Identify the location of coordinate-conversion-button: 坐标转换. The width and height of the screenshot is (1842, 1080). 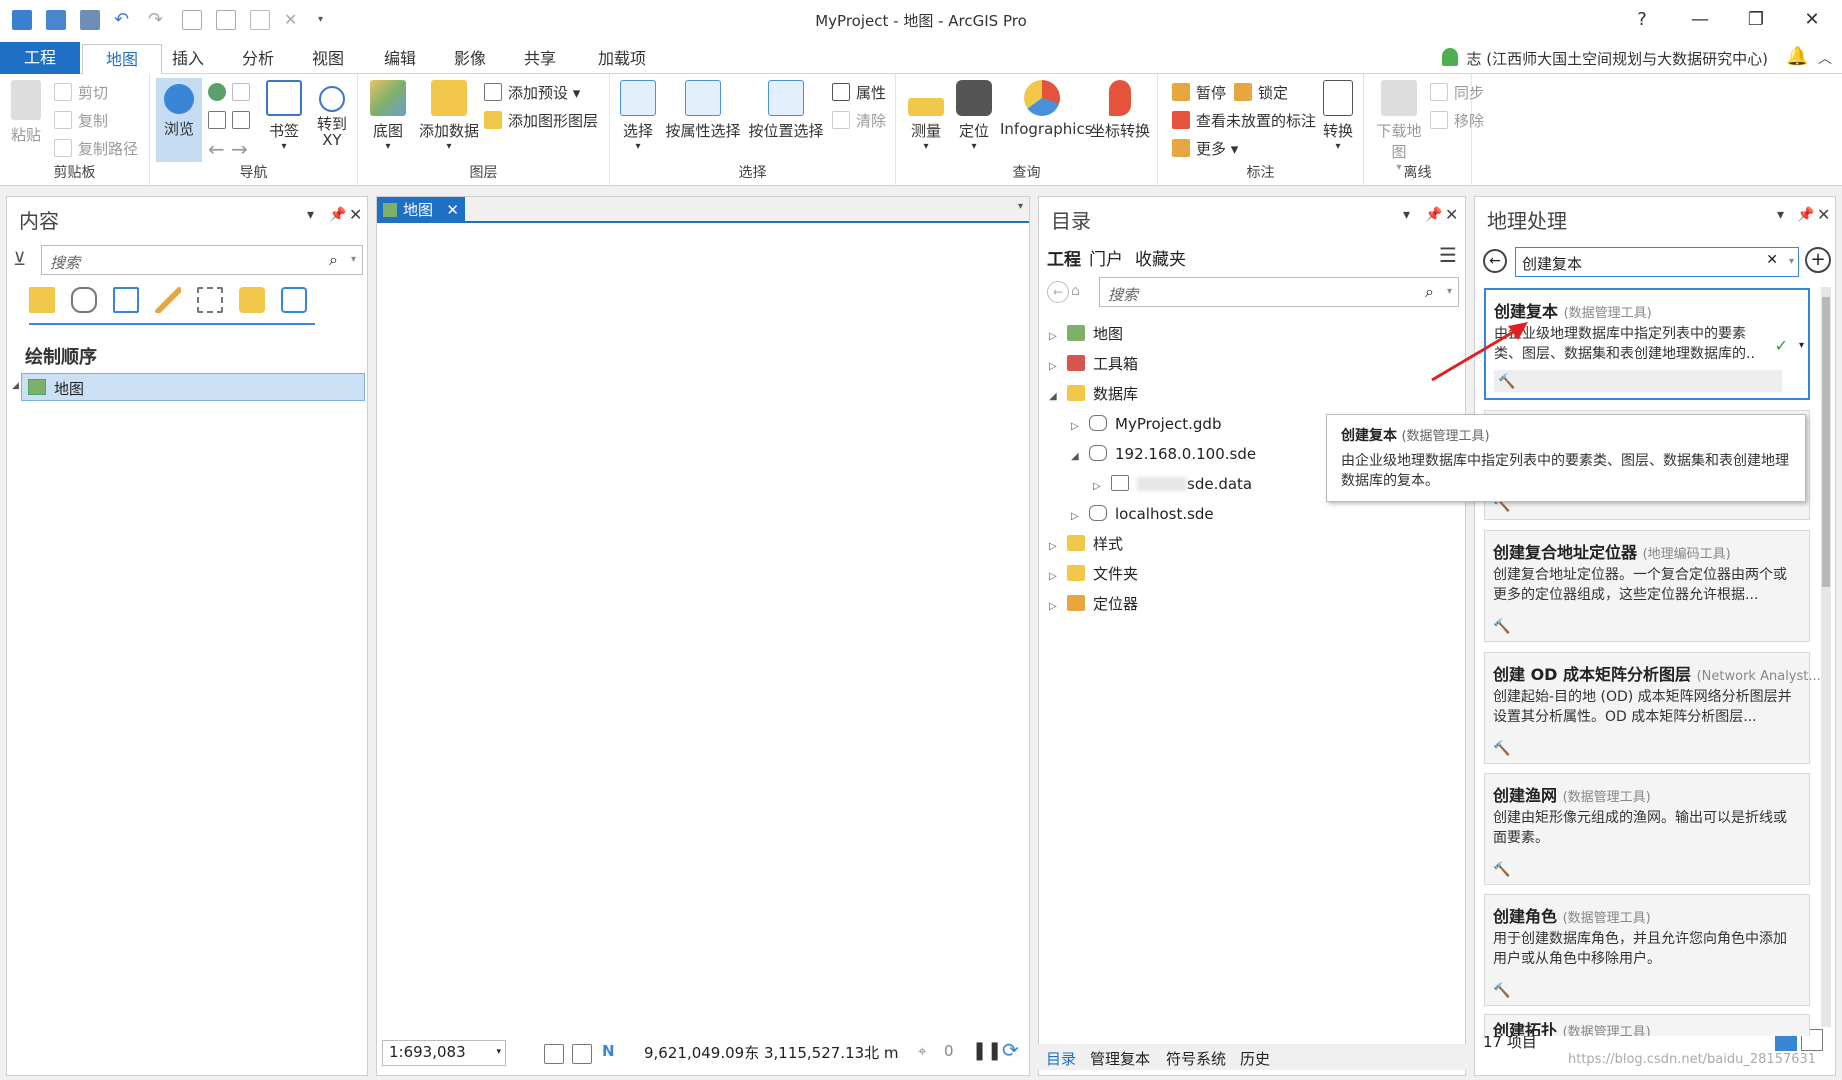
(1120, 110).